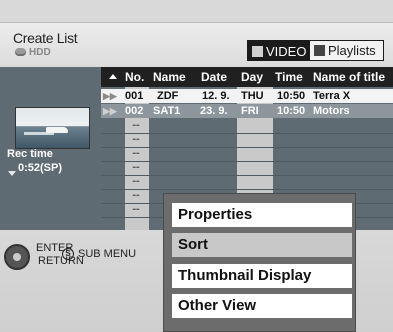 This screenshot has height=332, width=393. What do you see at coordinates (331, 111) in the screenshot?
I see `cell-title: Motors` at bounding box center [331, 111].